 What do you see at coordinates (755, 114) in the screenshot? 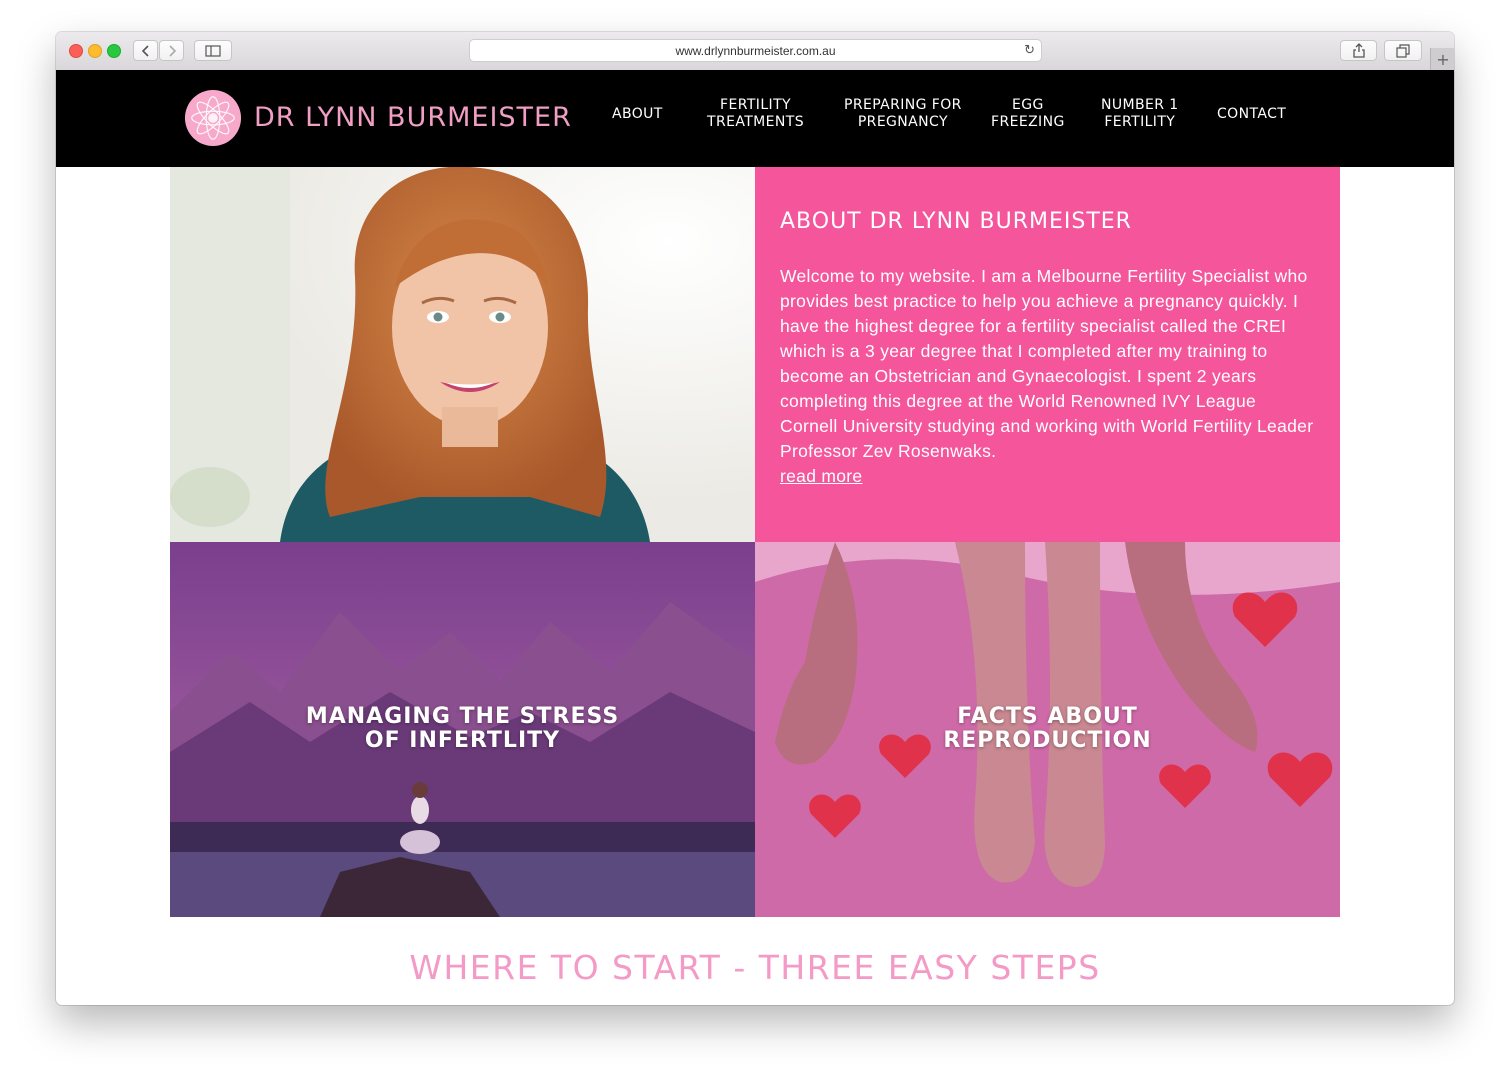
I see `nav-fertility-treatments: FERTILITY TREATMENTS` at bounding box center [755, 114].